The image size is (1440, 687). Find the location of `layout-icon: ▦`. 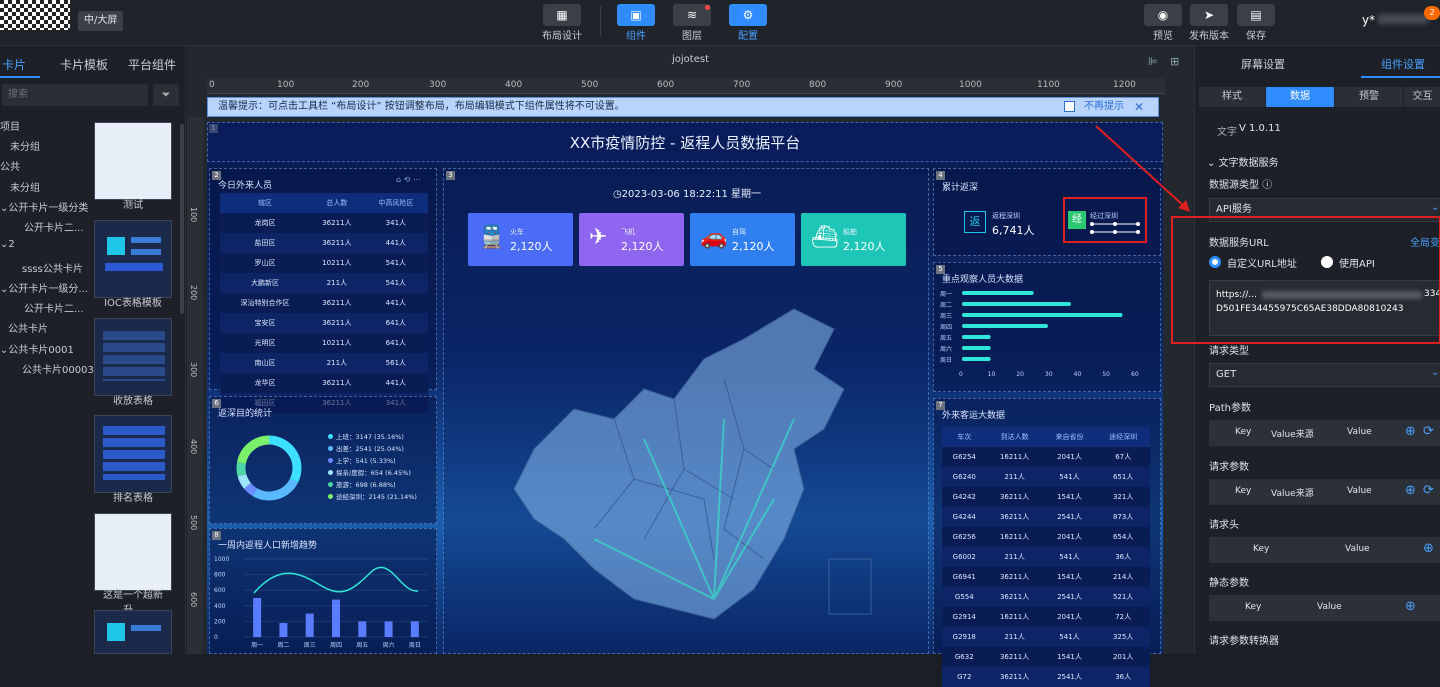

layout-icon: ▦ is located at coordinates (562, 15).